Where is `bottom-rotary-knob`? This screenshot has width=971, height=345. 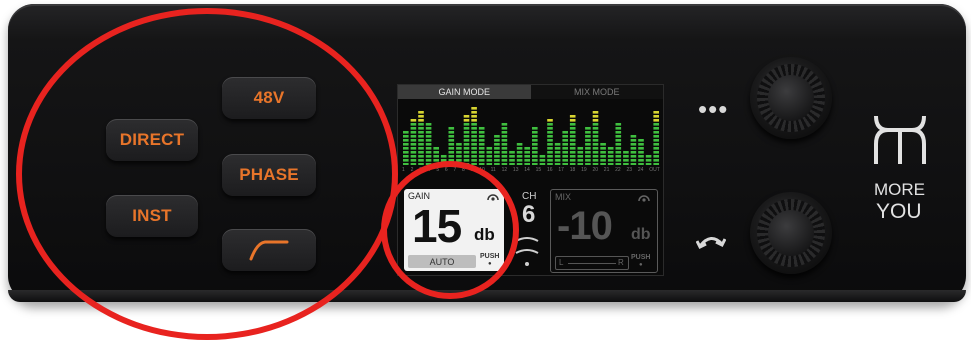
bottom-rotary-knob is located at coordinates (791, 233).